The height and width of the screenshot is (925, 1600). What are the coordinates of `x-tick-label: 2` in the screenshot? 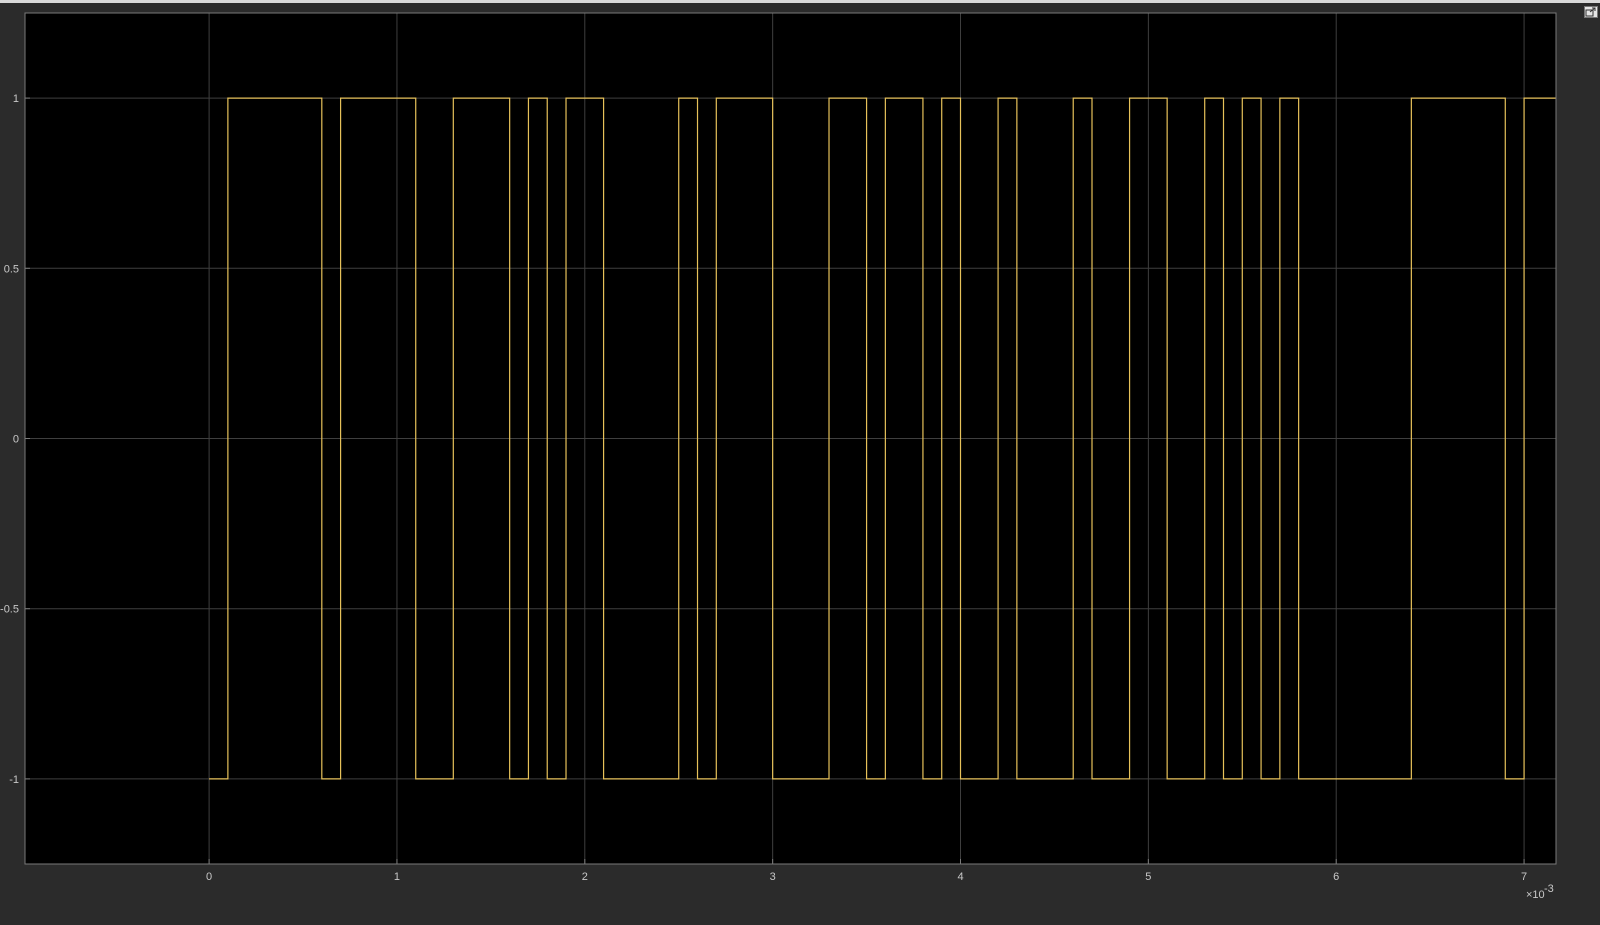 It's located at (585, 877).